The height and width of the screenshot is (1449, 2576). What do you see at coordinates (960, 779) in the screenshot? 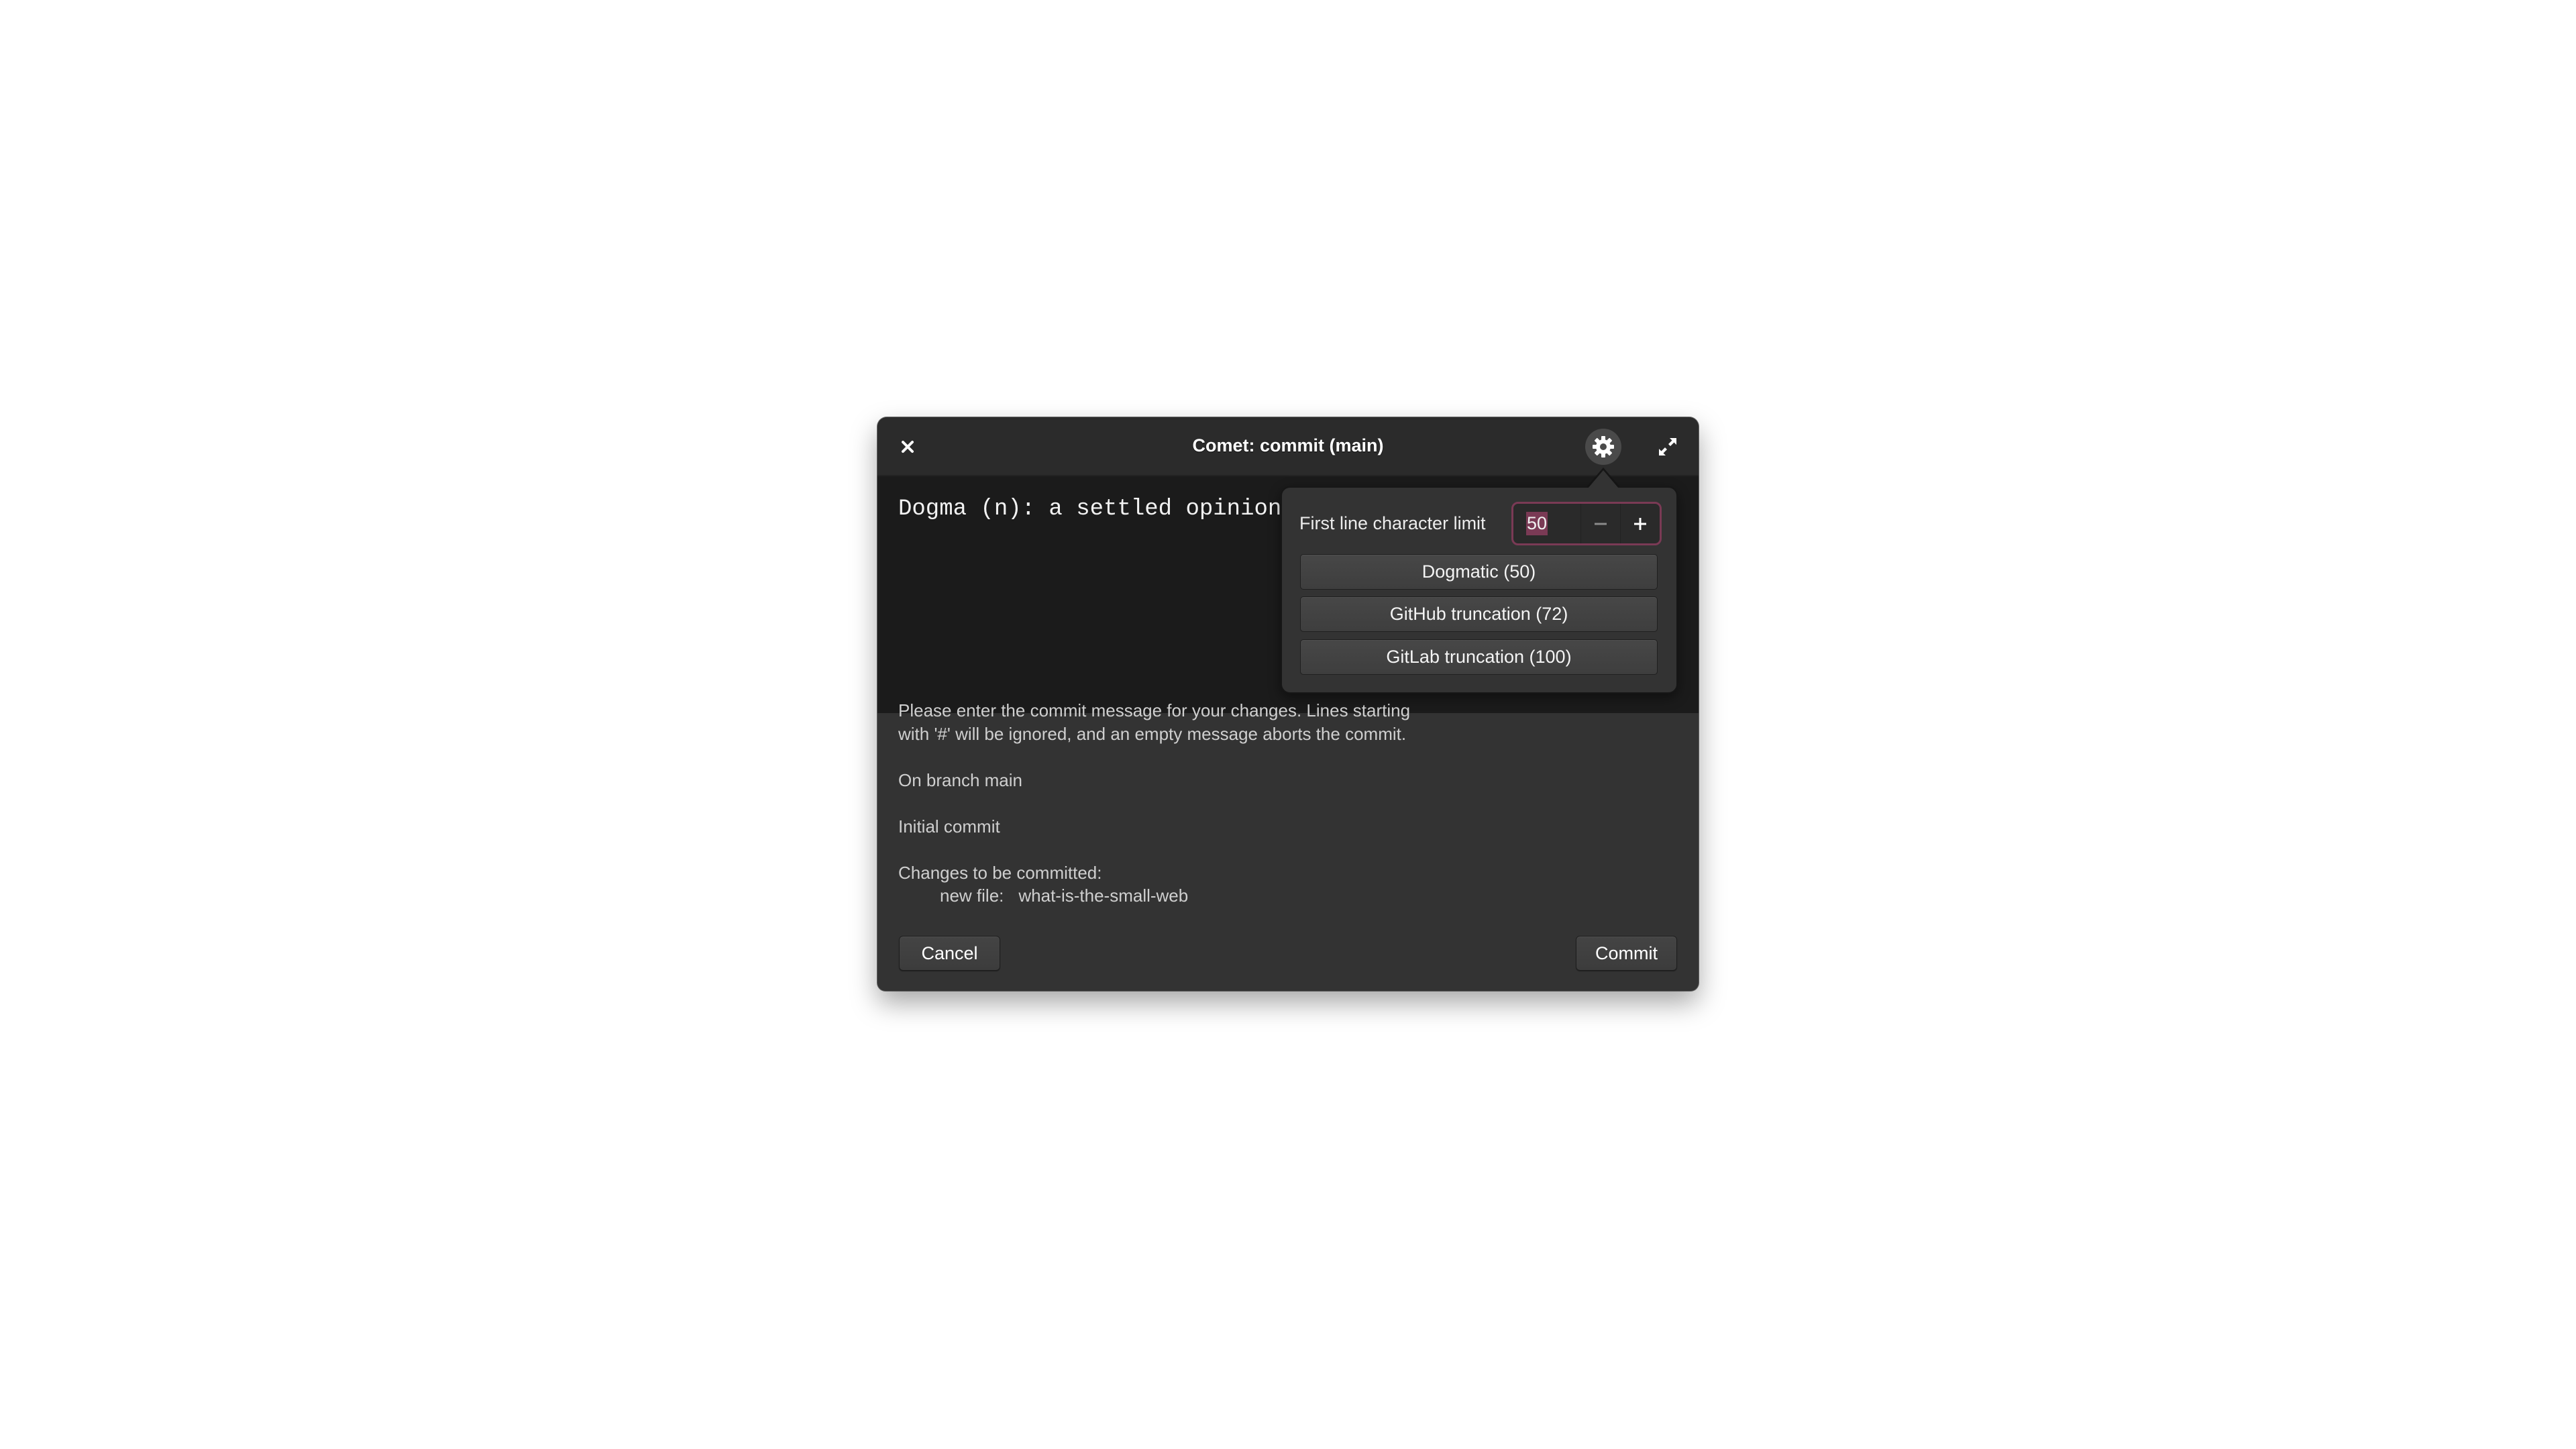
I see `branch-text: On branch main` at bounding box center [960, 779].